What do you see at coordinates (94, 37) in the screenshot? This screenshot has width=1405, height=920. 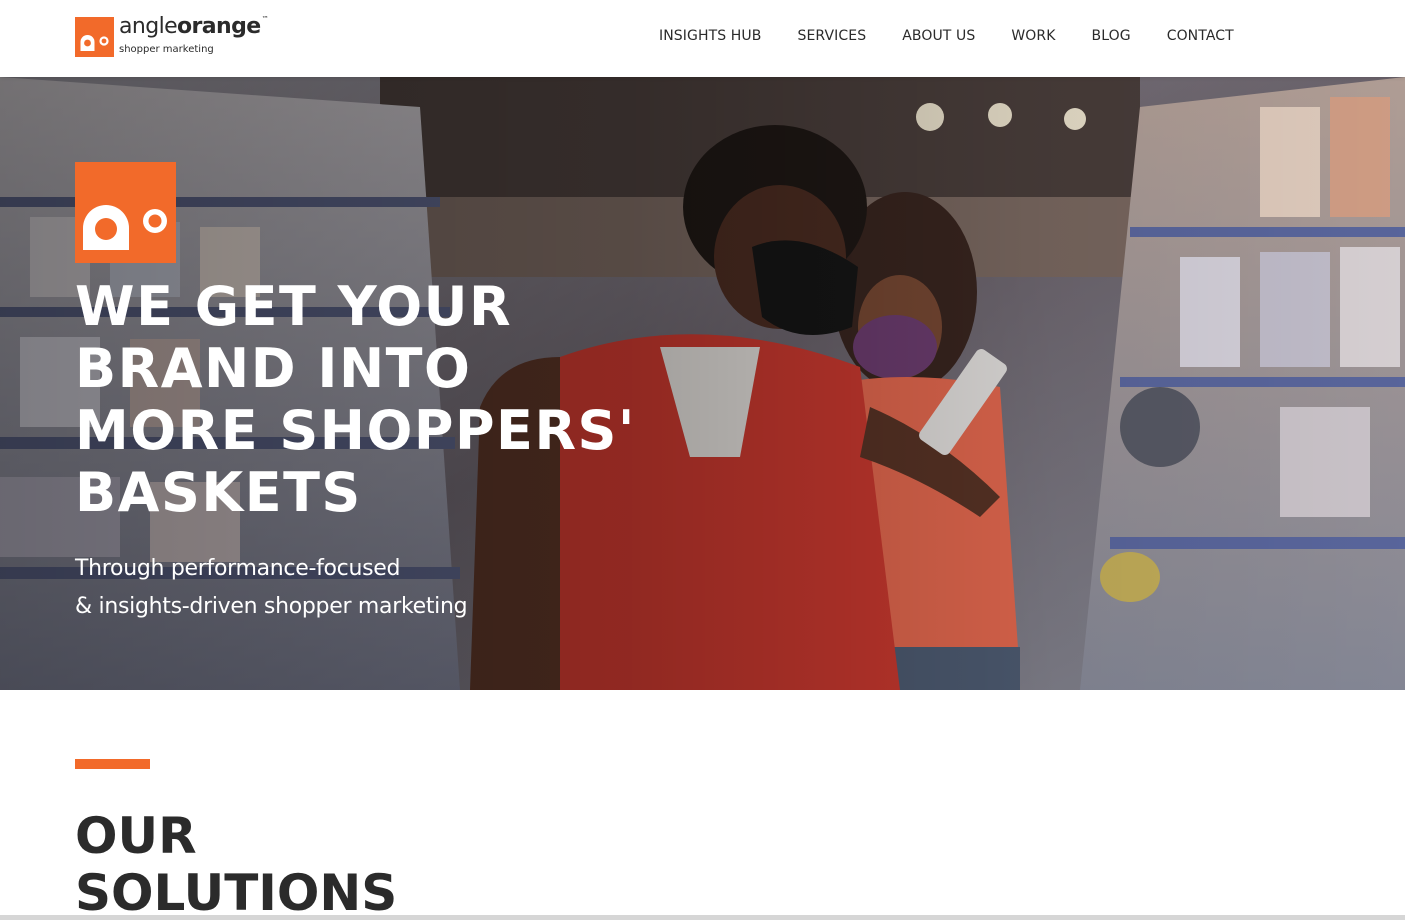 I see `angleorange-logo-icon` at bounding box center [94, 37].